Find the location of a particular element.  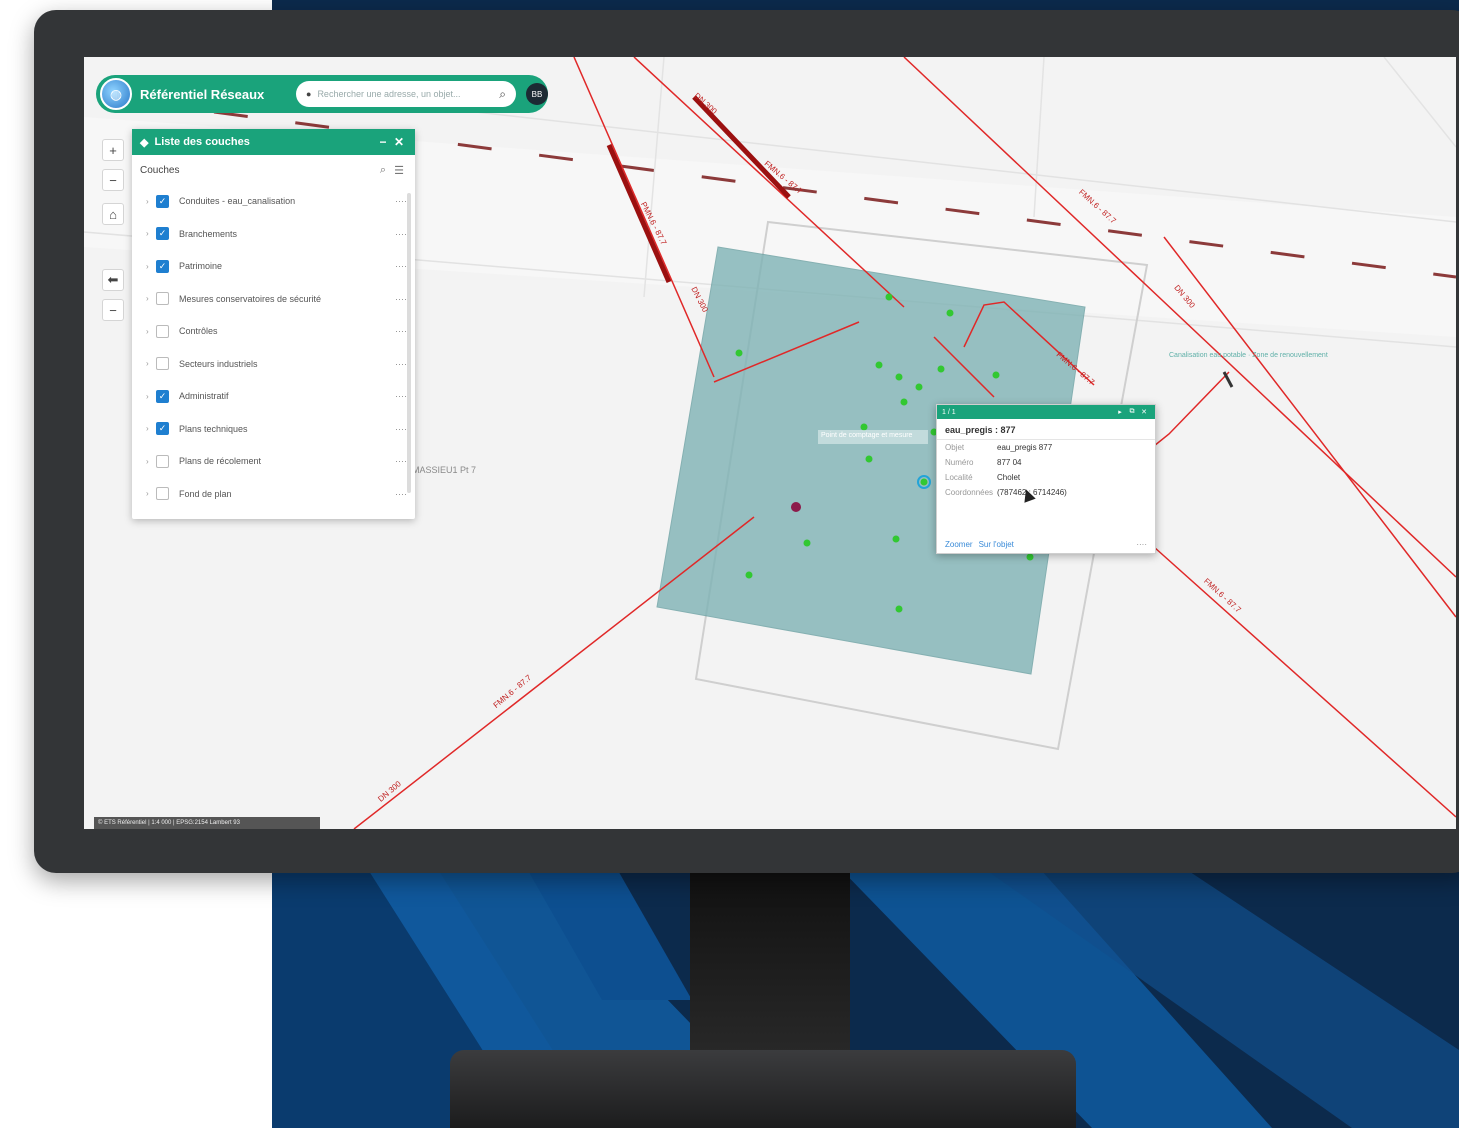

layer-row: › Secteurs industriels ···· is located at coordinates (273, 364).